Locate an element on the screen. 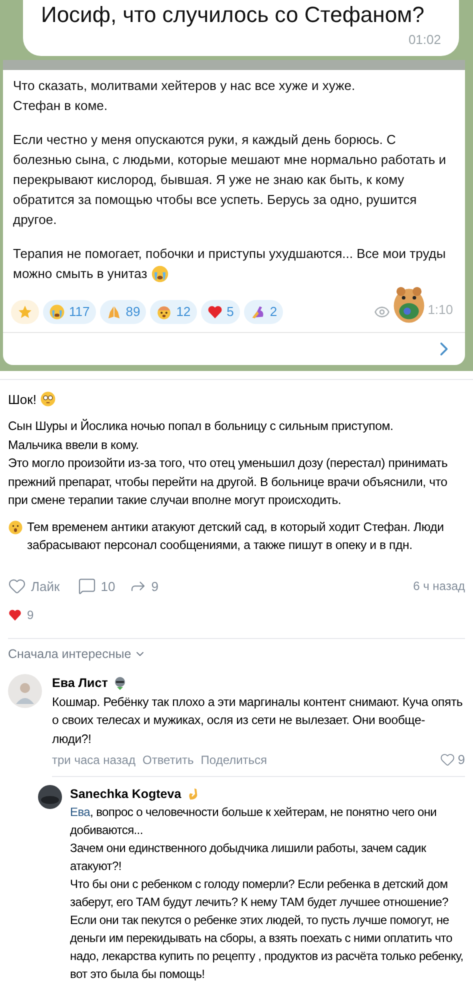 Image resolution: width=473 pixels, height=981 pixels. post-title: Шок! is located at coordinates (22, 399).